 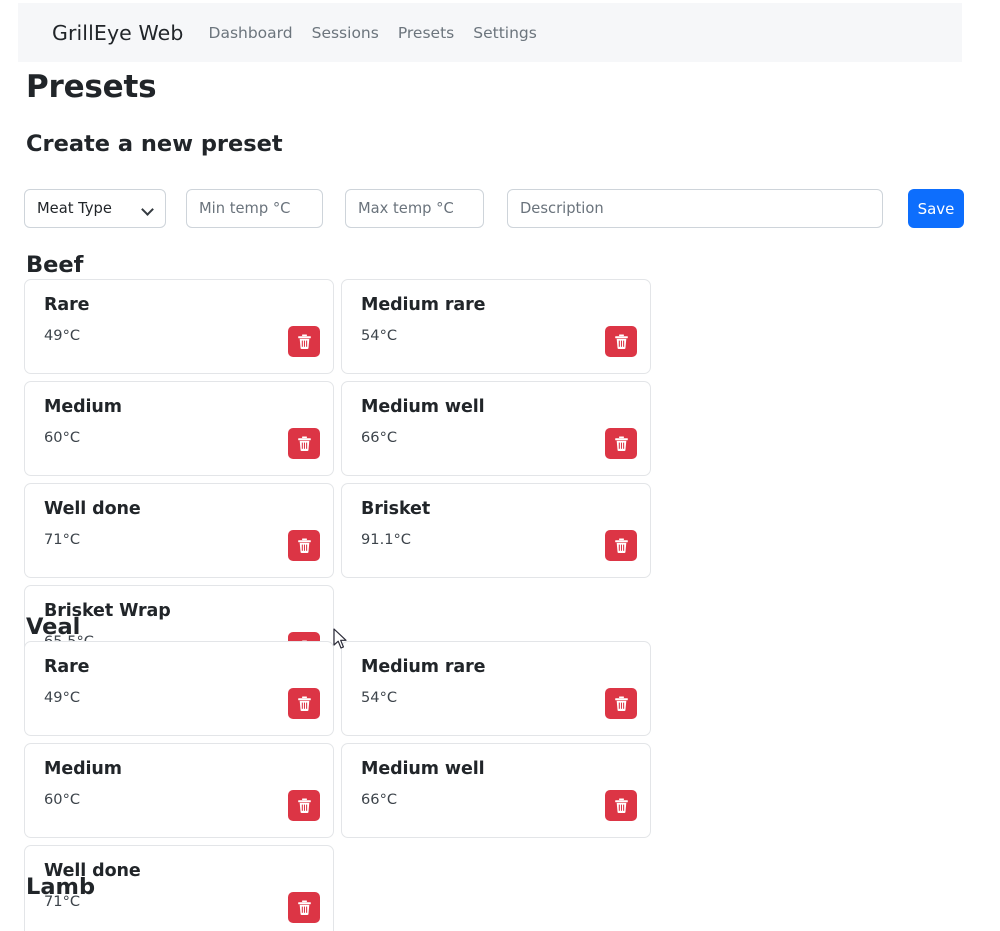 I want to click on max-temp-input: Max temp °C, so click(x=414, y=208).